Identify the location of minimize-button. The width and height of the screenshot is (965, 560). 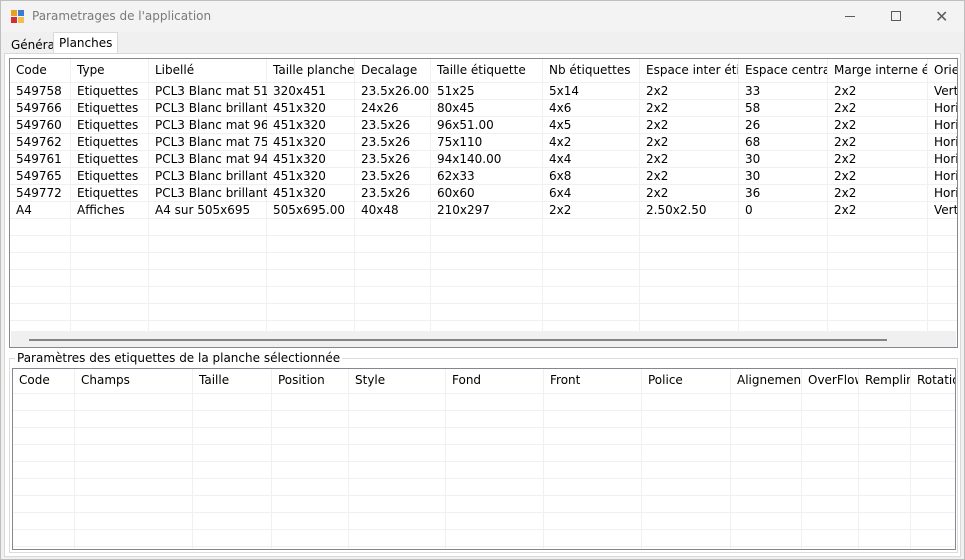
(850, 16).